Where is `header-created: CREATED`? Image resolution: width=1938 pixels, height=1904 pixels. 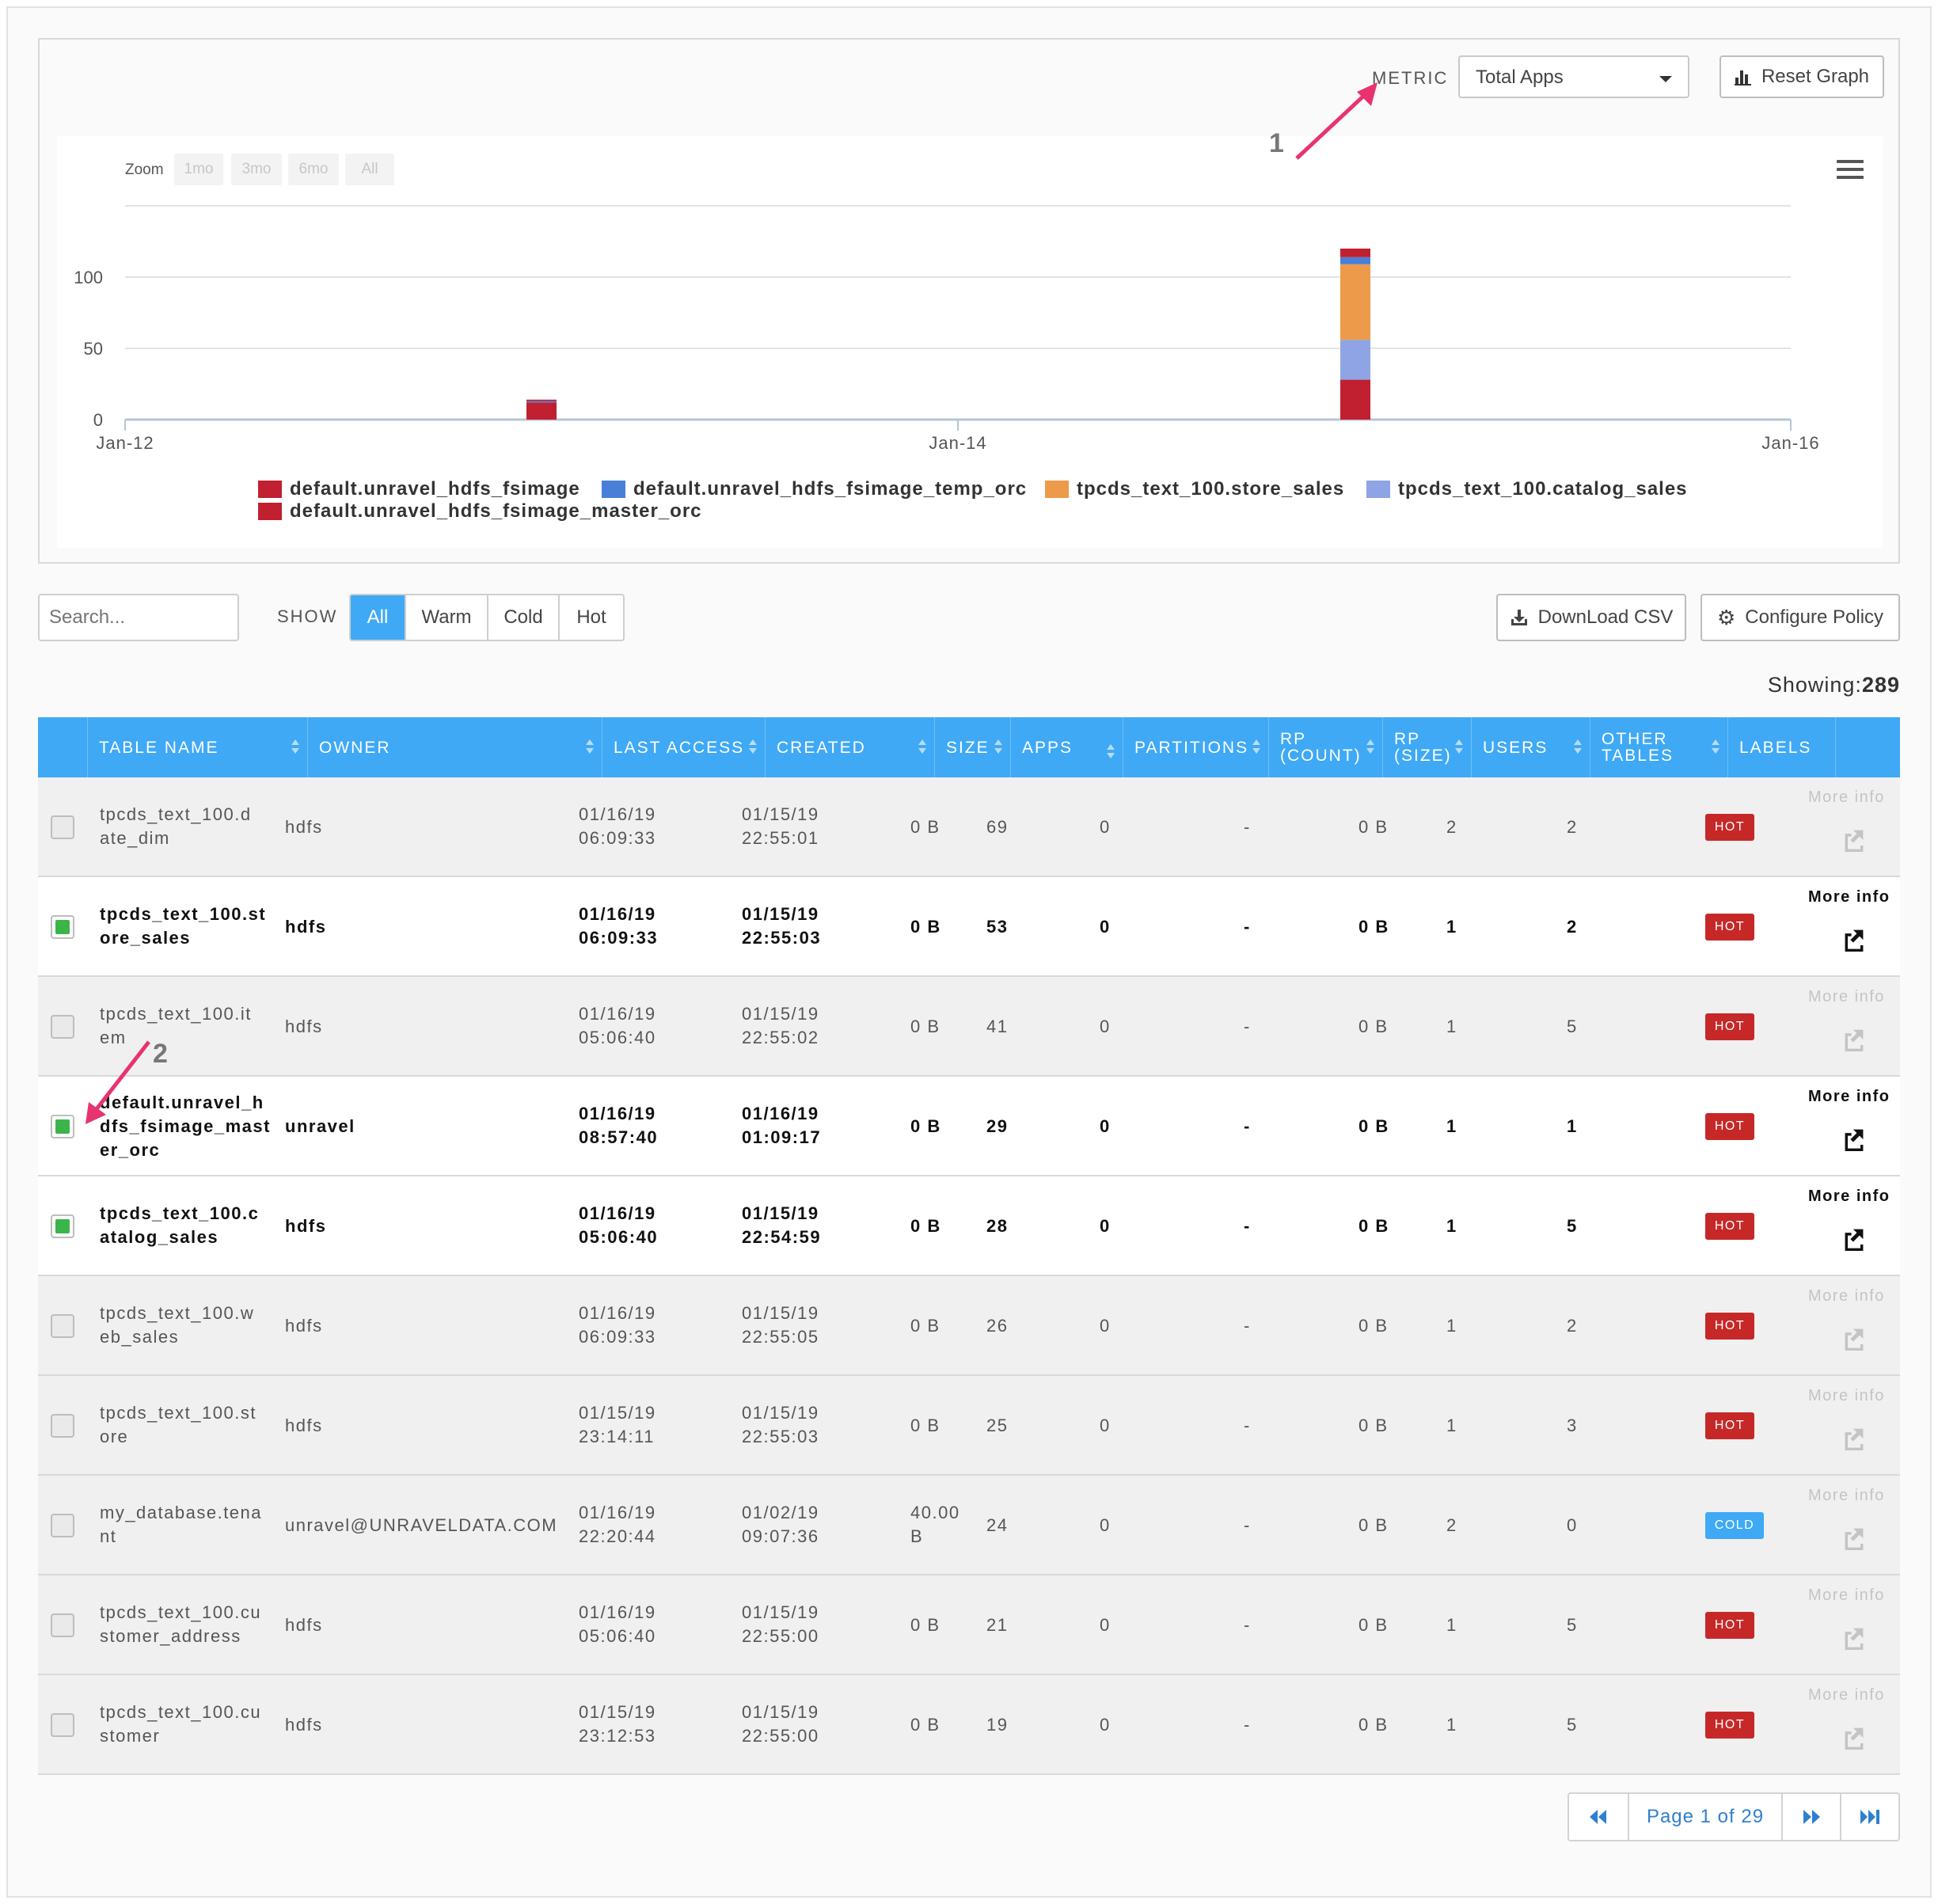 header-created: CREATED is located at coordinates (849, 747).